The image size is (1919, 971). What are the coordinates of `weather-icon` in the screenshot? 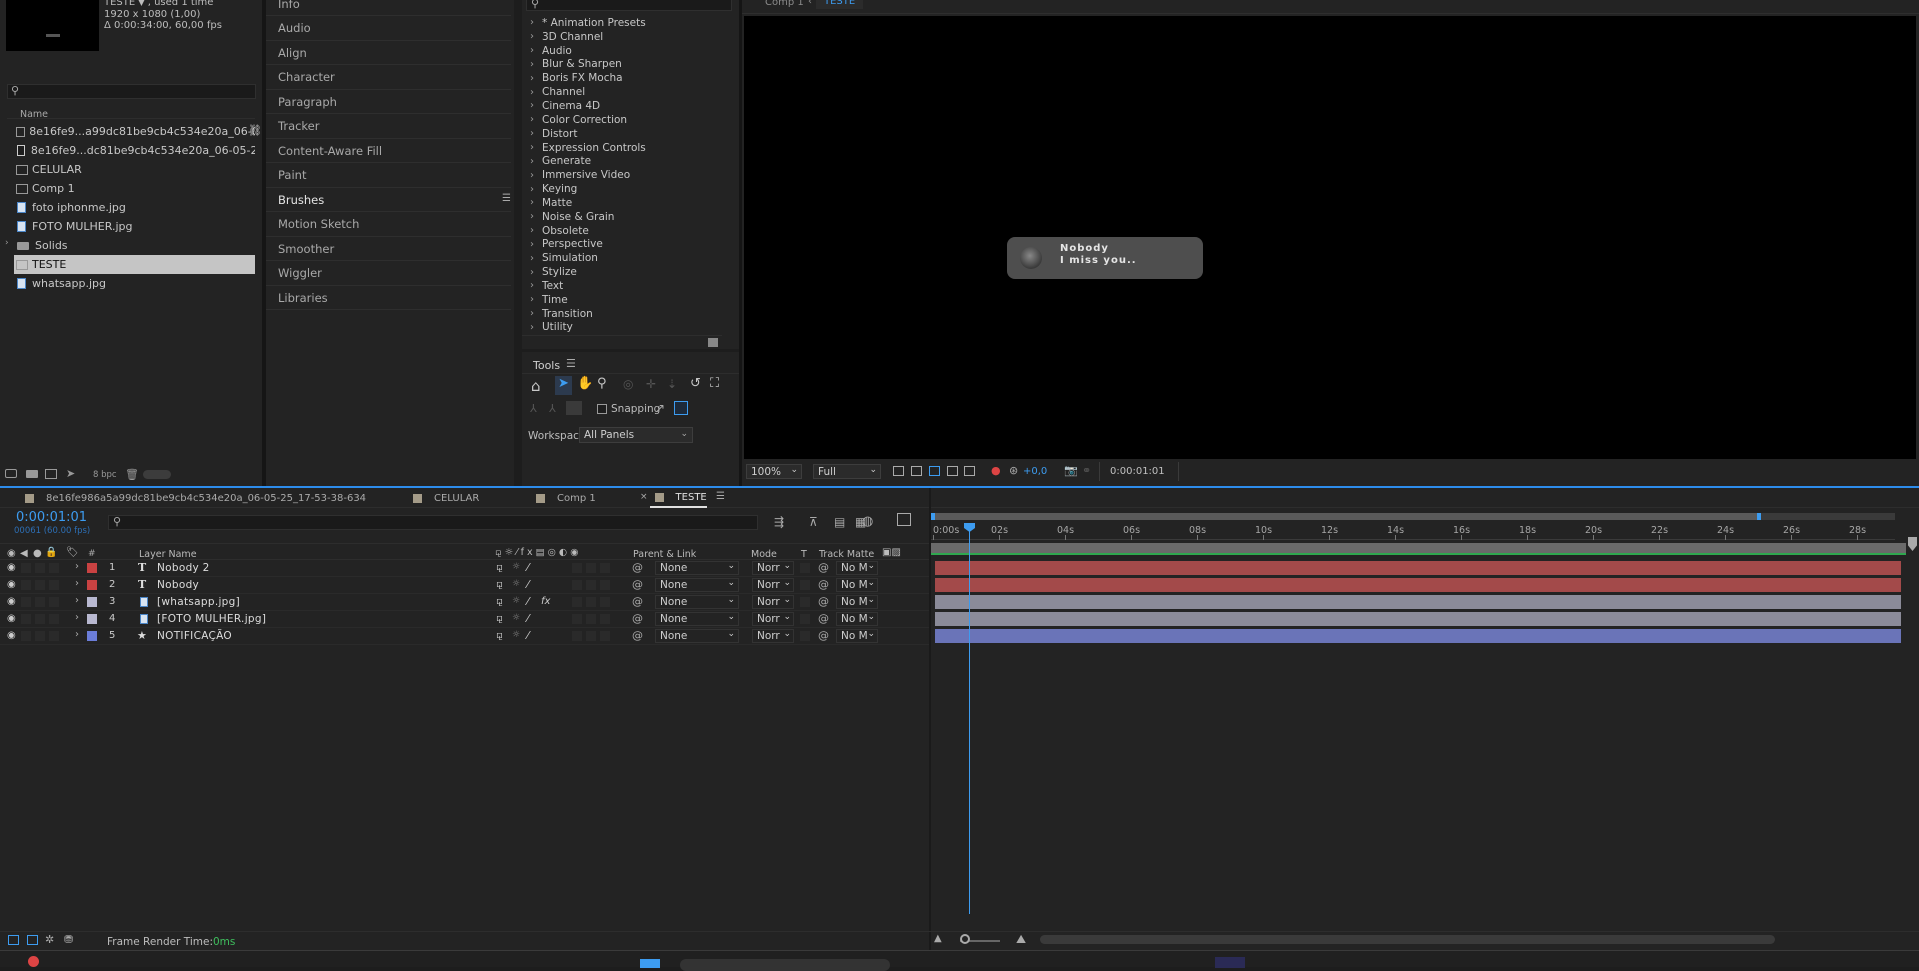 It's located at (33, 961).